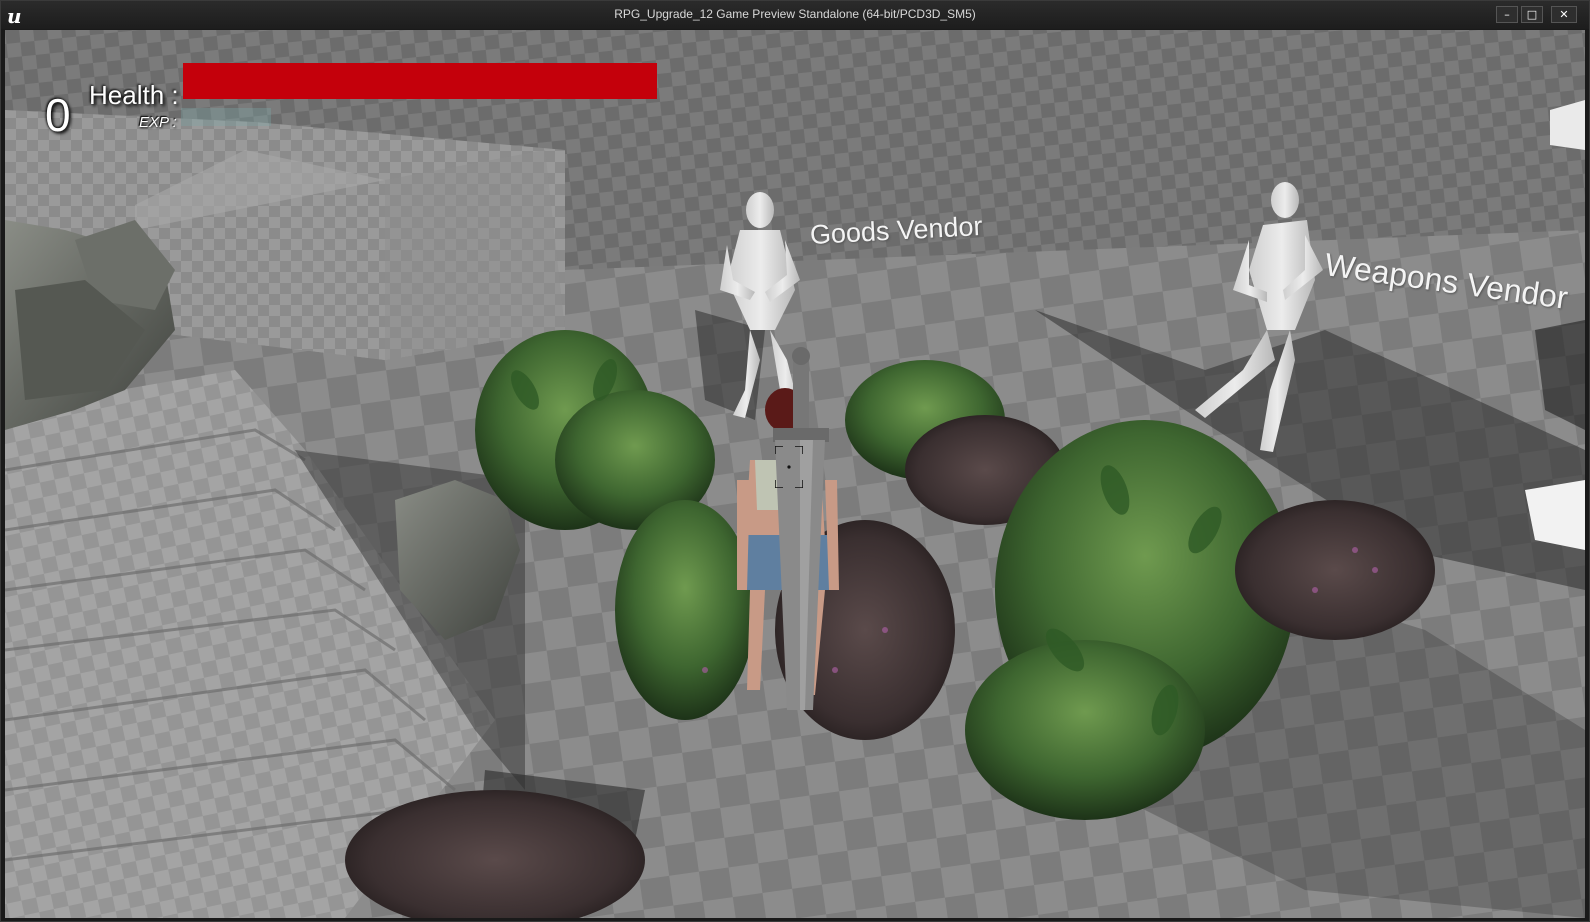 Image resolution: width=1590 pixels, height=922 pixels. Describe the element at coordinates (1507, 14) in the screenshot. I see `minimize-button: –` at that location.